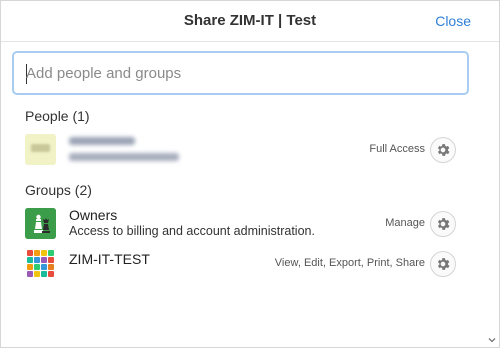 The image size is (500, 348). What do you see at coordinates (124, 157) in the screenshot?
I see `redacted-email` at bounding box center [124, 157].